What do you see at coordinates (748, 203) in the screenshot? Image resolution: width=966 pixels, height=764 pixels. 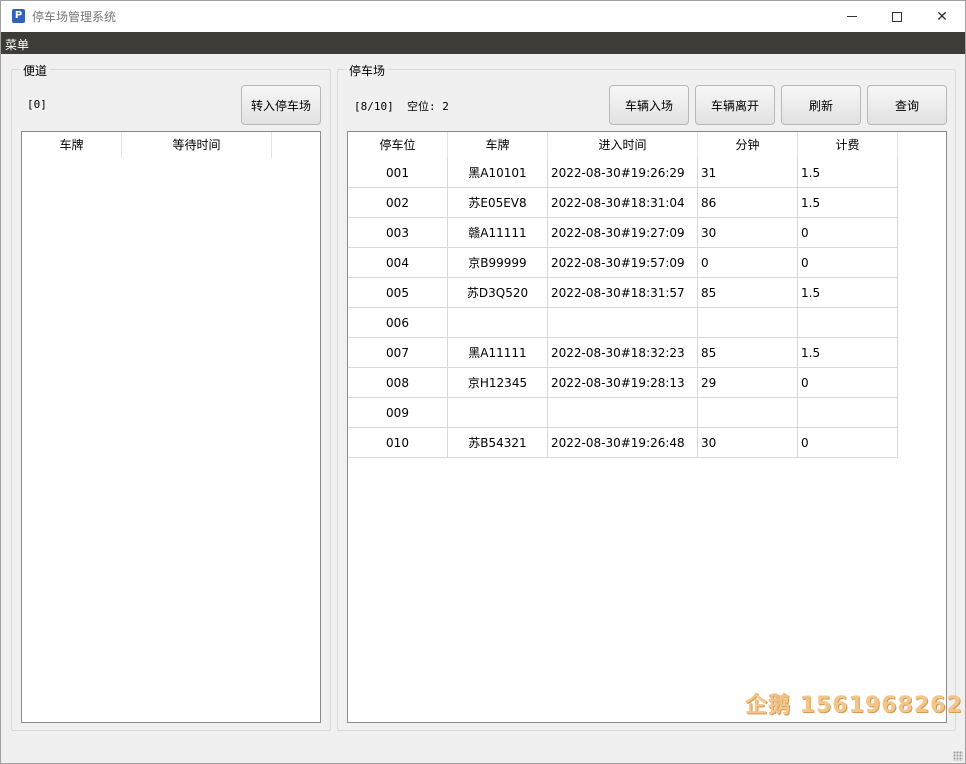 I see `minutes-cell: 86` at bounding box center [748, 203].